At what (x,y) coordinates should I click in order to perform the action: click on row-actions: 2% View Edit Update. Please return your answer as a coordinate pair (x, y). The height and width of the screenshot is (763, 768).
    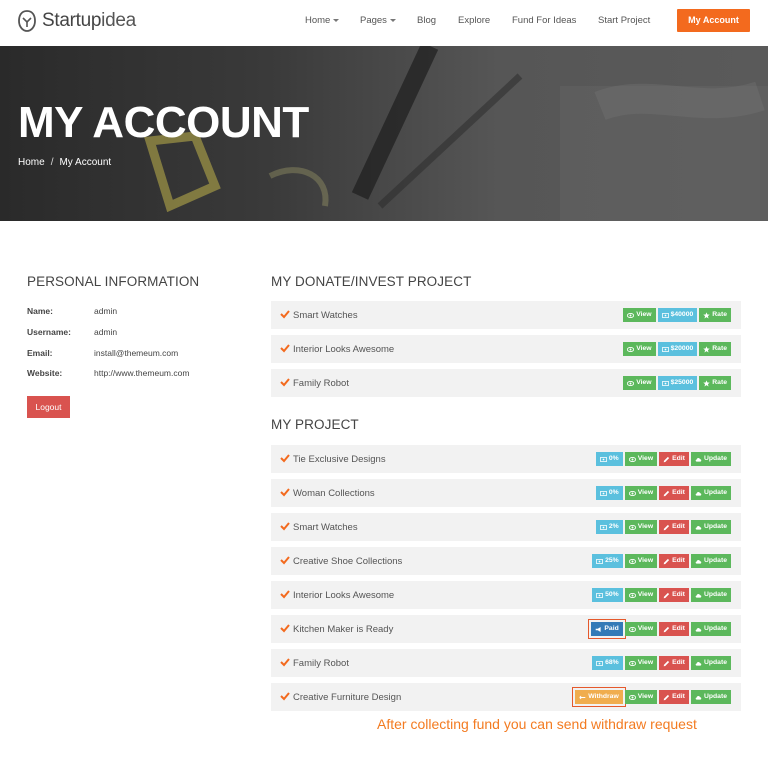
    Looking at the image, I should click on (663, 527).